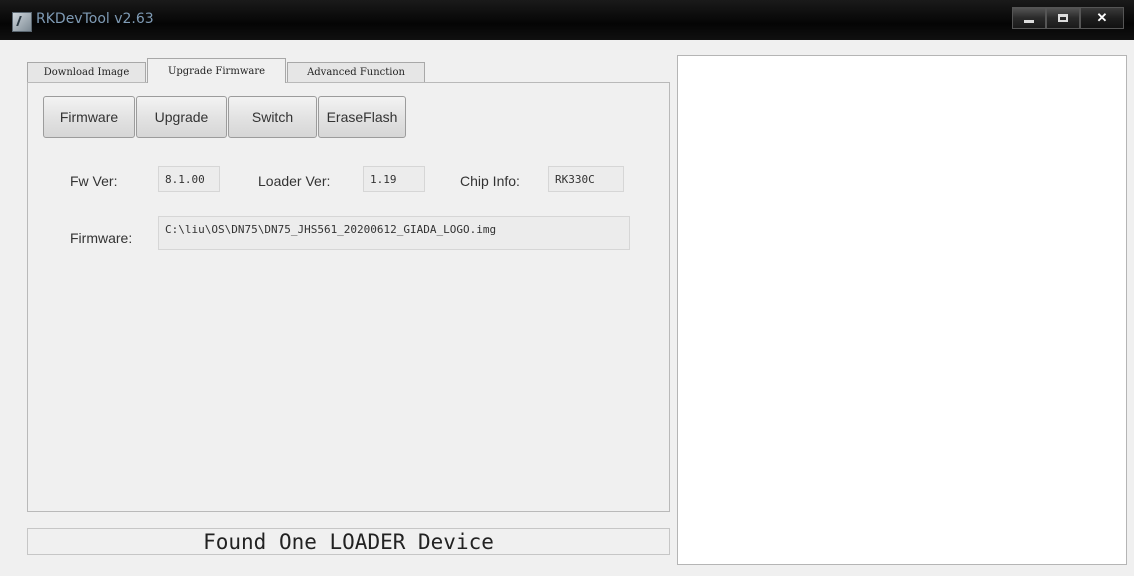 This screenshot has width=1134, height=576. I want to click on firmware-button: Firmware, so click(89, 117).